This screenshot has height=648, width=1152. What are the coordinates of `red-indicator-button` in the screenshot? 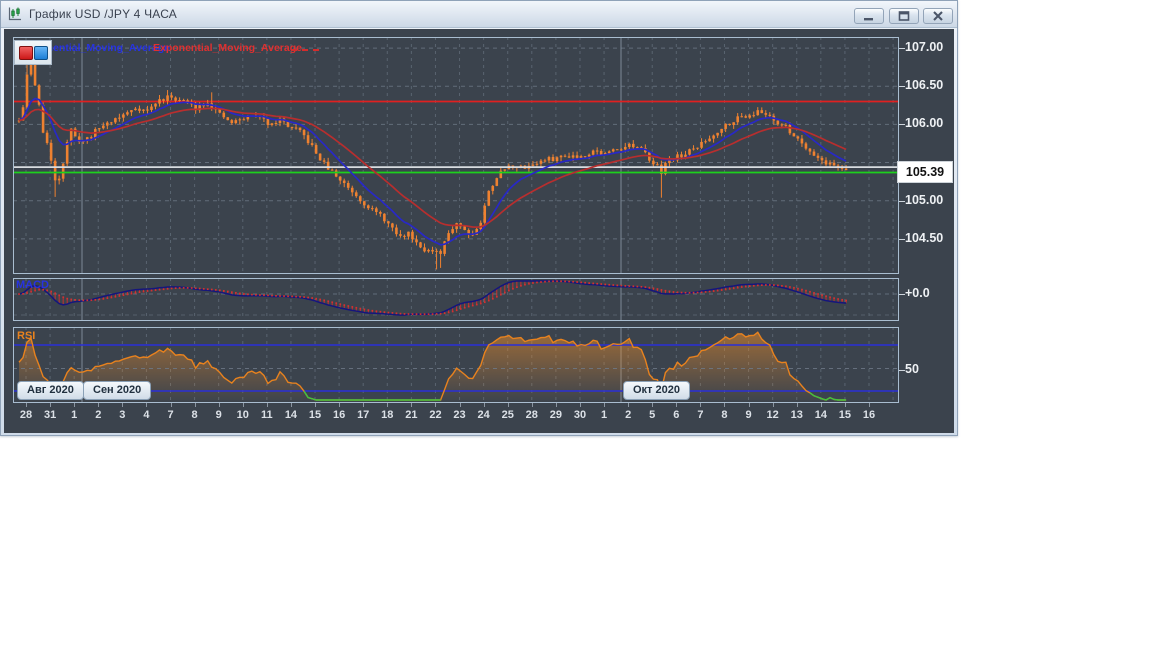 It's located at (26, 52).